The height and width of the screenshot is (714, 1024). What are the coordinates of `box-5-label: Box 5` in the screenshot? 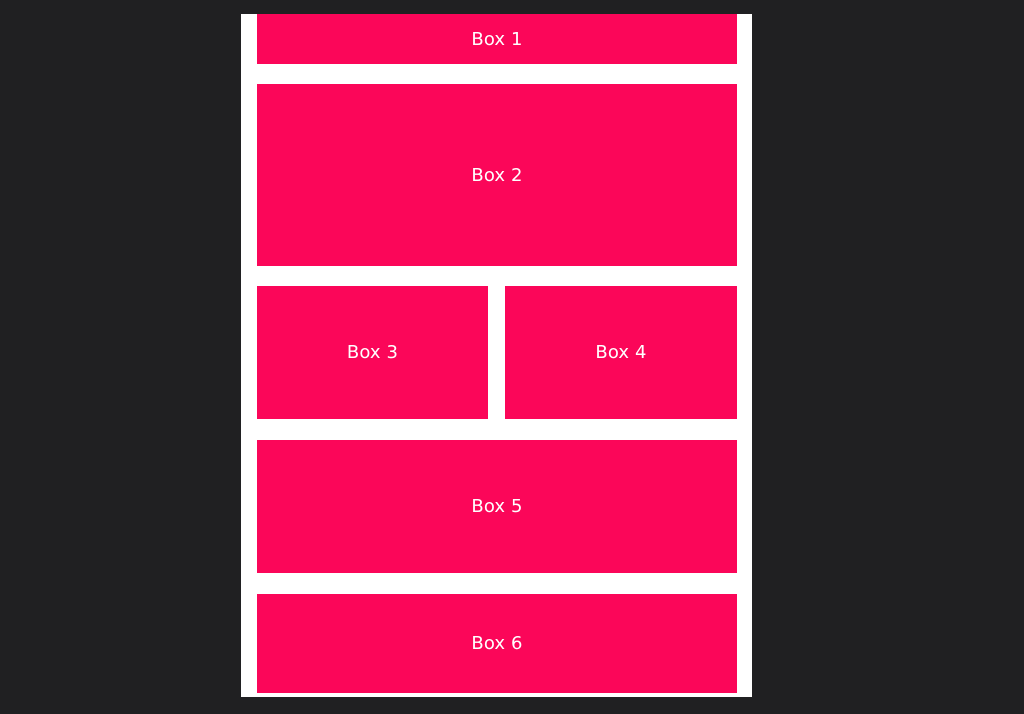 It's located at (497, 506).